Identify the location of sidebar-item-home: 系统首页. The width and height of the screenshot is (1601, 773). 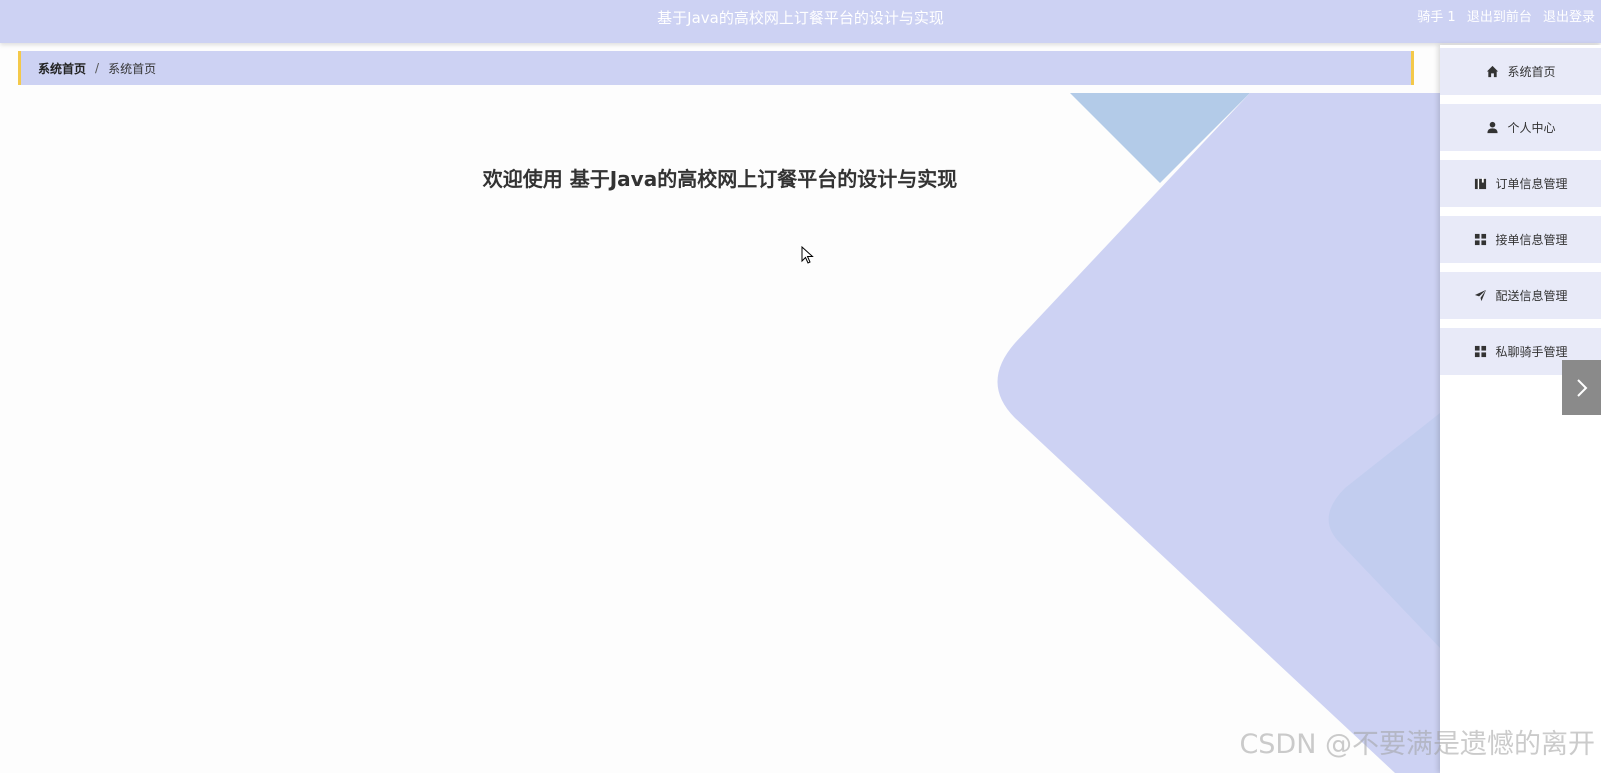
(1520, 71).